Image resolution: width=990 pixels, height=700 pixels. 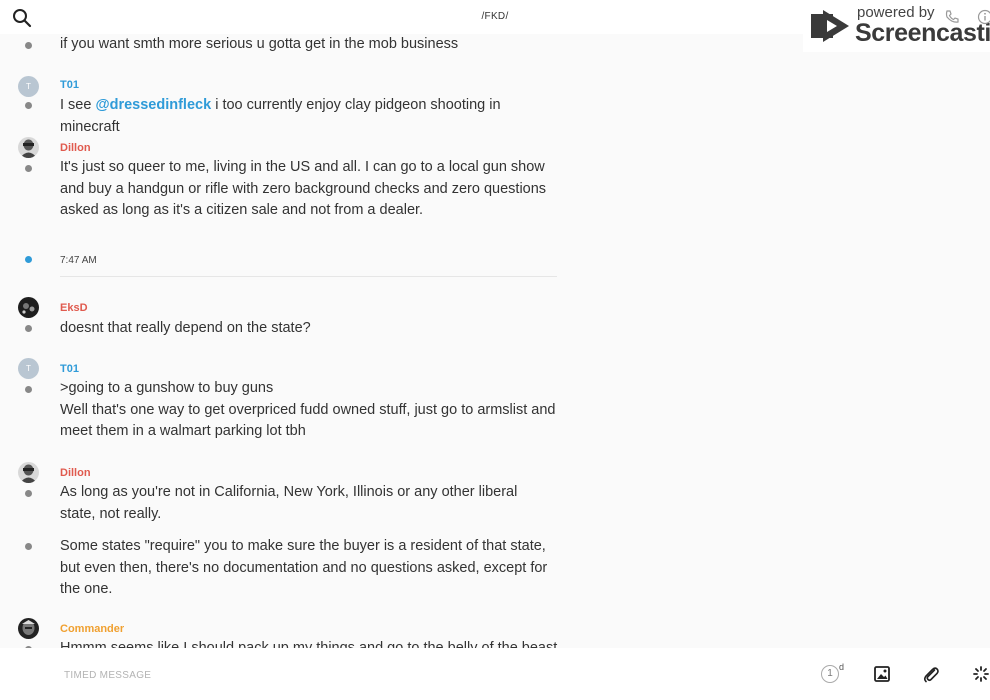 I want to click on info-icon, so click(x=983, y=17).